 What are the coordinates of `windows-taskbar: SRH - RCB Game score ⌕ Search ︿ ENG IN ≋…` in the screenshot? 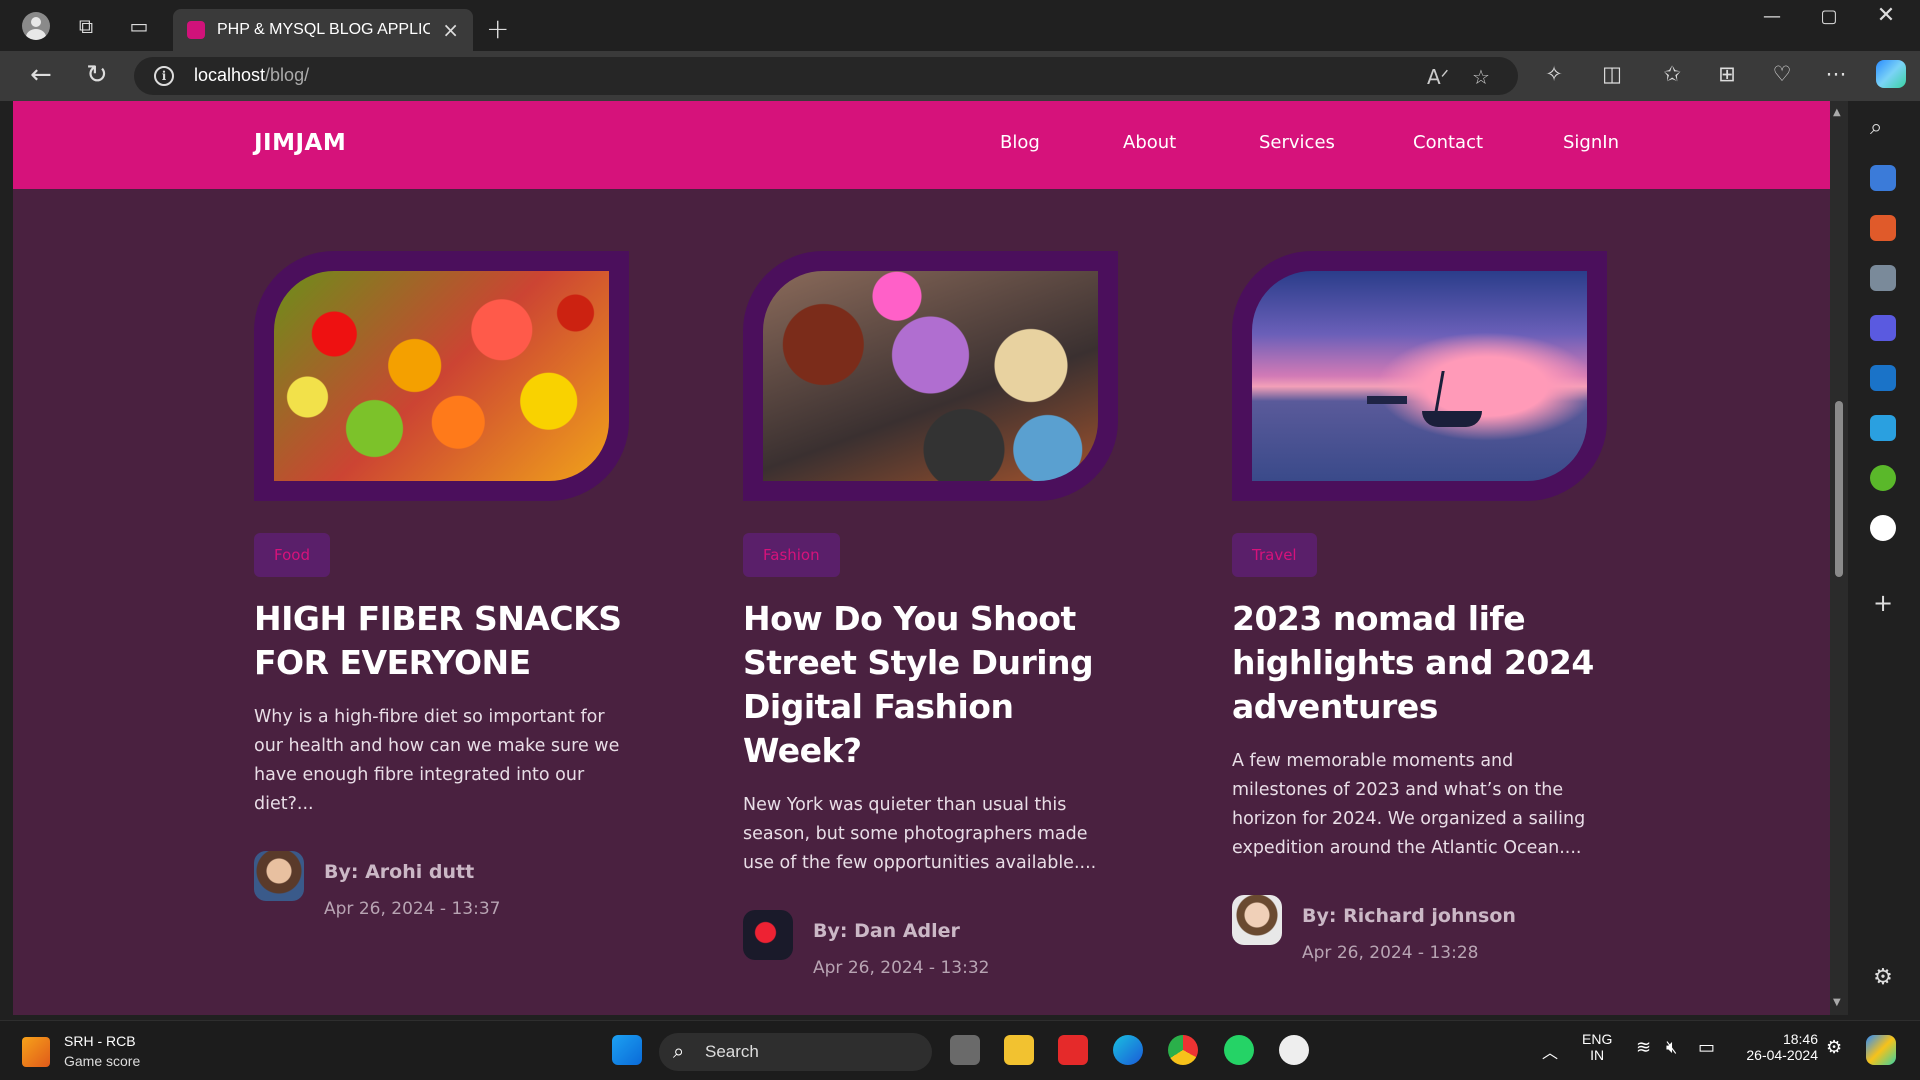 It's located at (960, 1050).